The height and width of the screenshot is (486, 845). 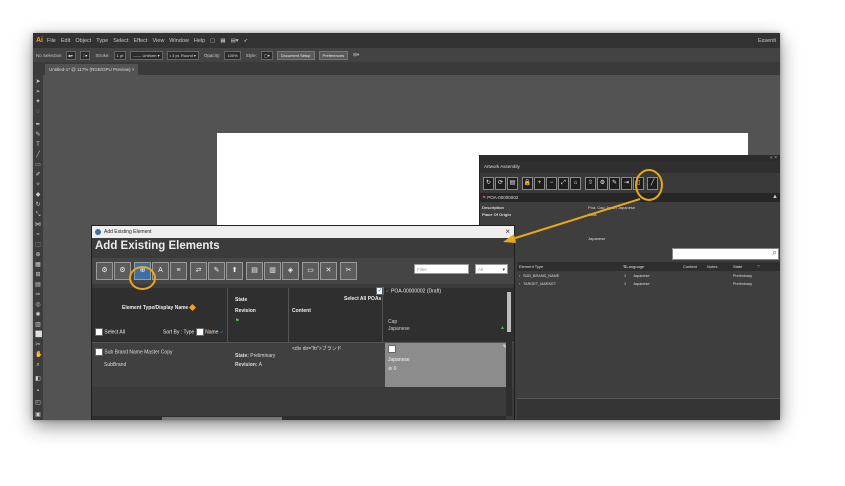 I want to click on arrow-line, so click(x=574, y=219).